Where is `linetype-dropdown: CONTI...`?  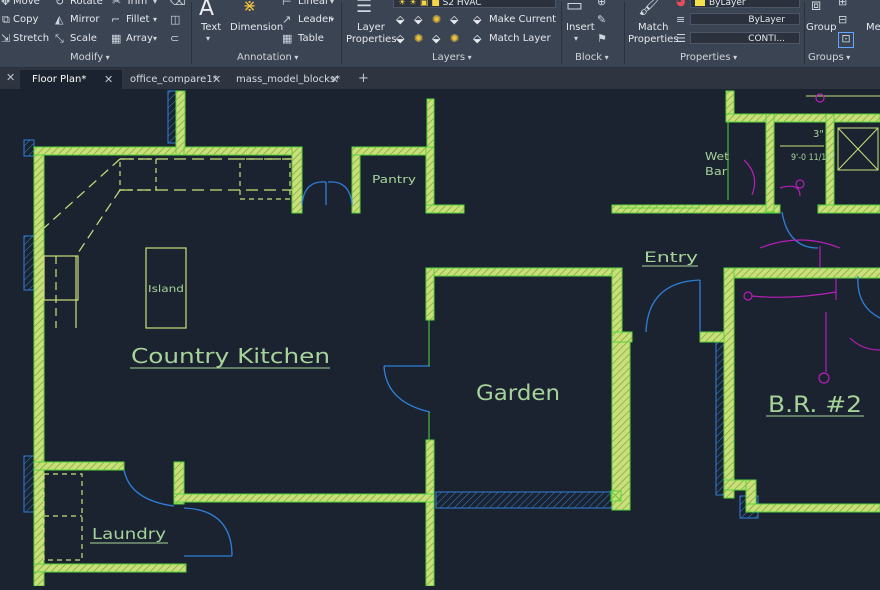
linetype-dropdown: CONTI... is located at coordinates (745, 38).